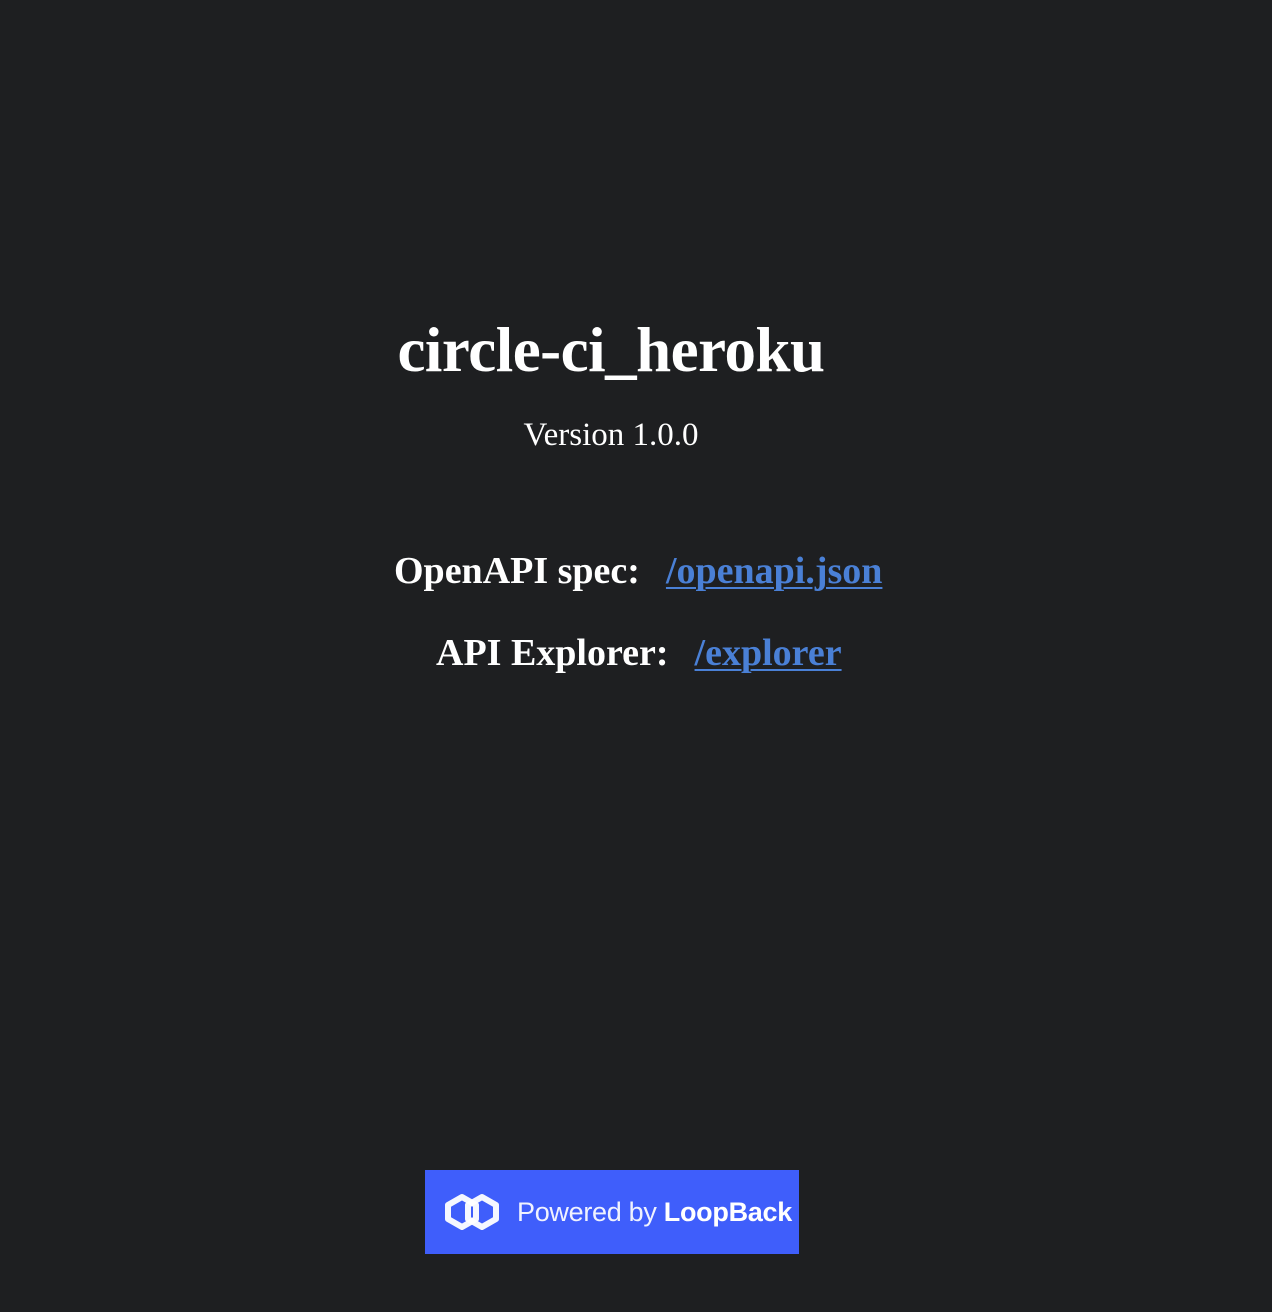 The width and height of the screenshot is (1272, 1312). Describe the element at coordinates (774, 571) in the screenshot. I see `openapi-json-link: /openapi.json` at that location.